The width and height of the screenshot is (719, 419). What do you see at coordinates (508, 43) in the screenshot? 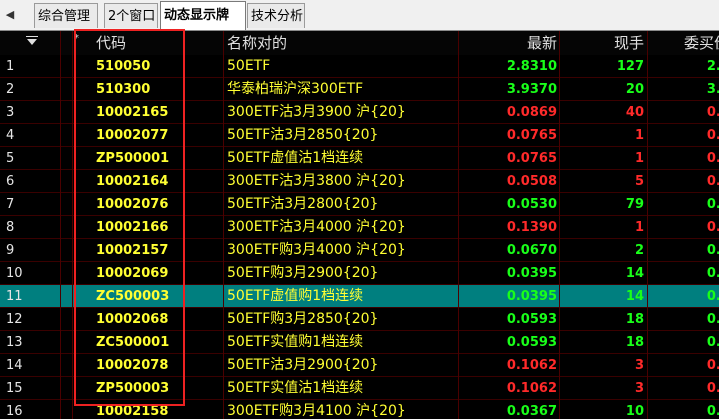
I see `column-header-price: 最新` at bounding box center [508, 43].